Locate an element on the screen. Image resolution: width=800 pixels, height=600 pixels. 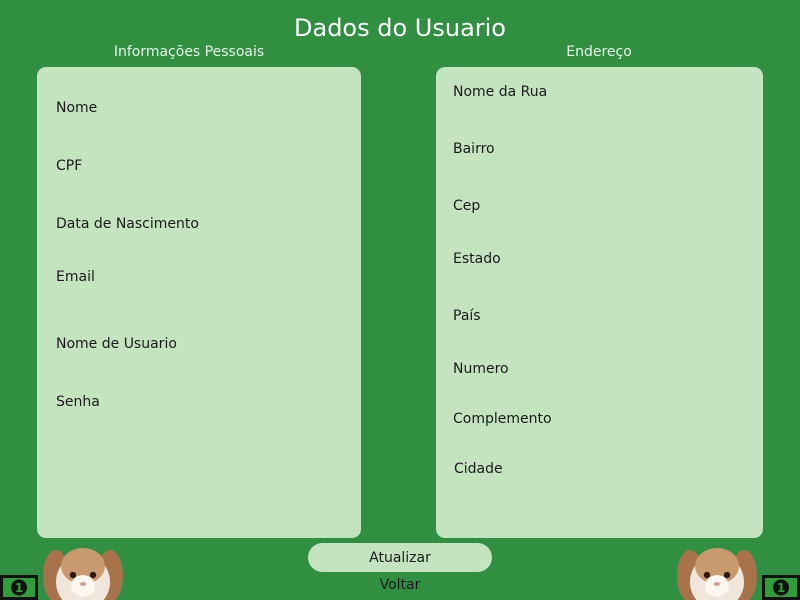
bunny-image-right is located at coordinates (717, 574).